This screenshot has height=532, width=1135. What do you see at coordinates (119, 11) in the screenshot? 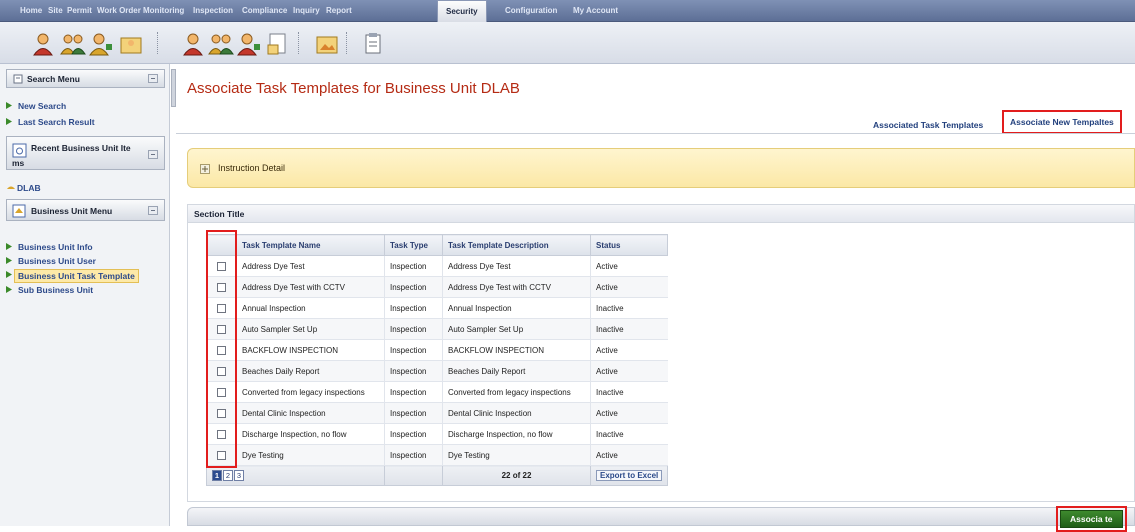
I see `nav-work-order: Work Order` at bounding box center [119, 11].